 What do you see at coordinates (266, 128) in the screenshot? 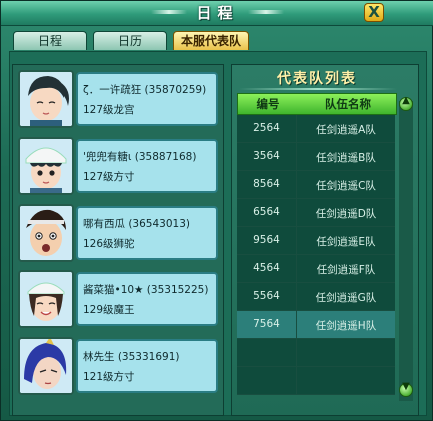
I see `team-number: 2564` at bounding box center [266, 128].